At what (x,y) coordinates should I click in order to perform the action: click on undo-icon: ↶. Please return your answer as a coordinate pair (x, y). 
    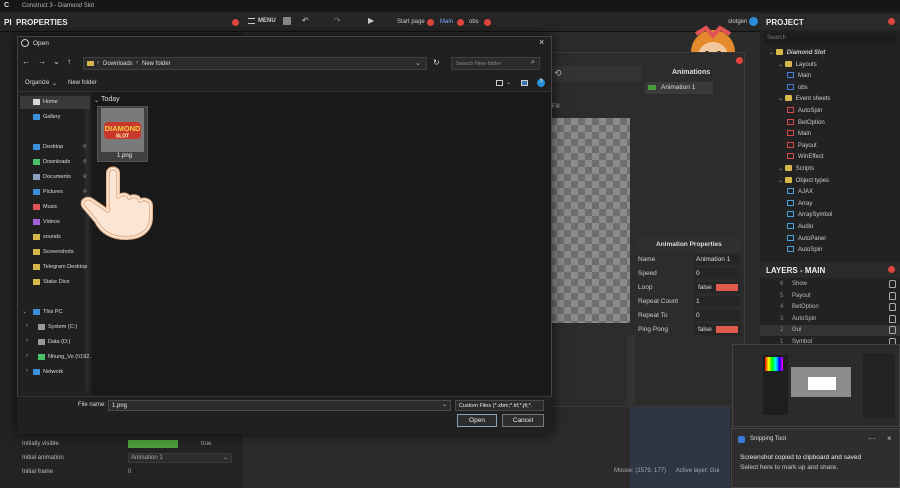
    Looking at the image, I should click on (305, 20).